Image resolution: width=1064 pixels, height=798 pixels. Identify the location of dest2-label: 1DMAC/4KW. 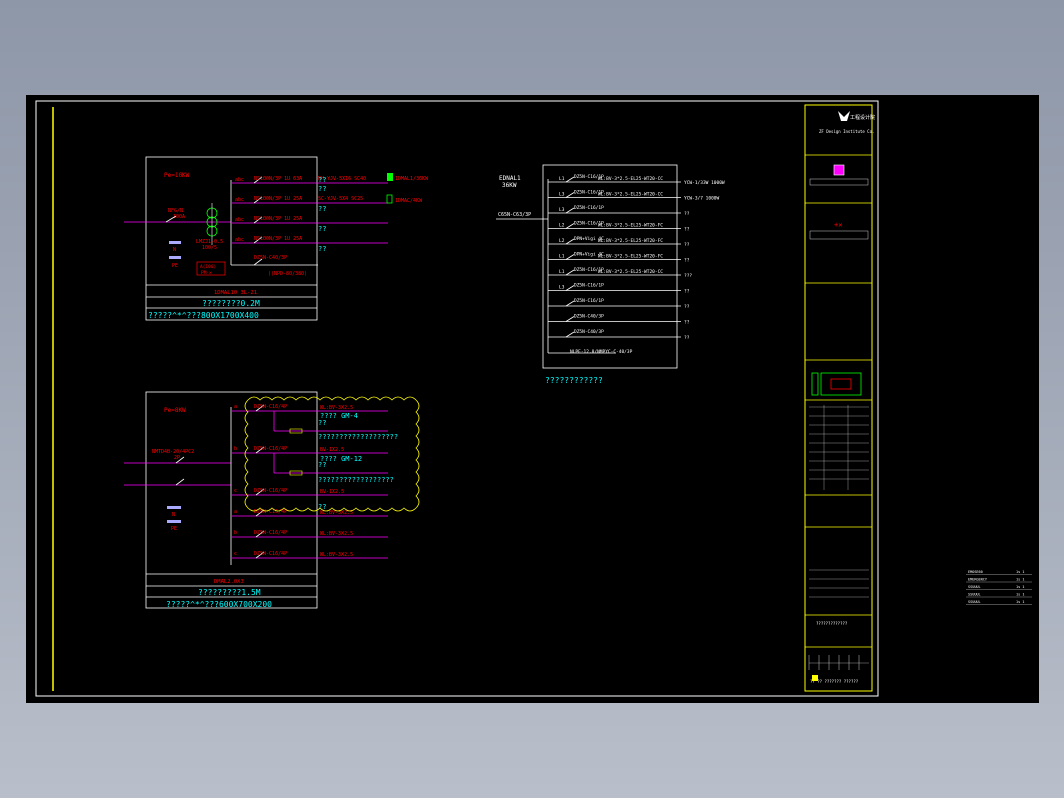
(409, 201).